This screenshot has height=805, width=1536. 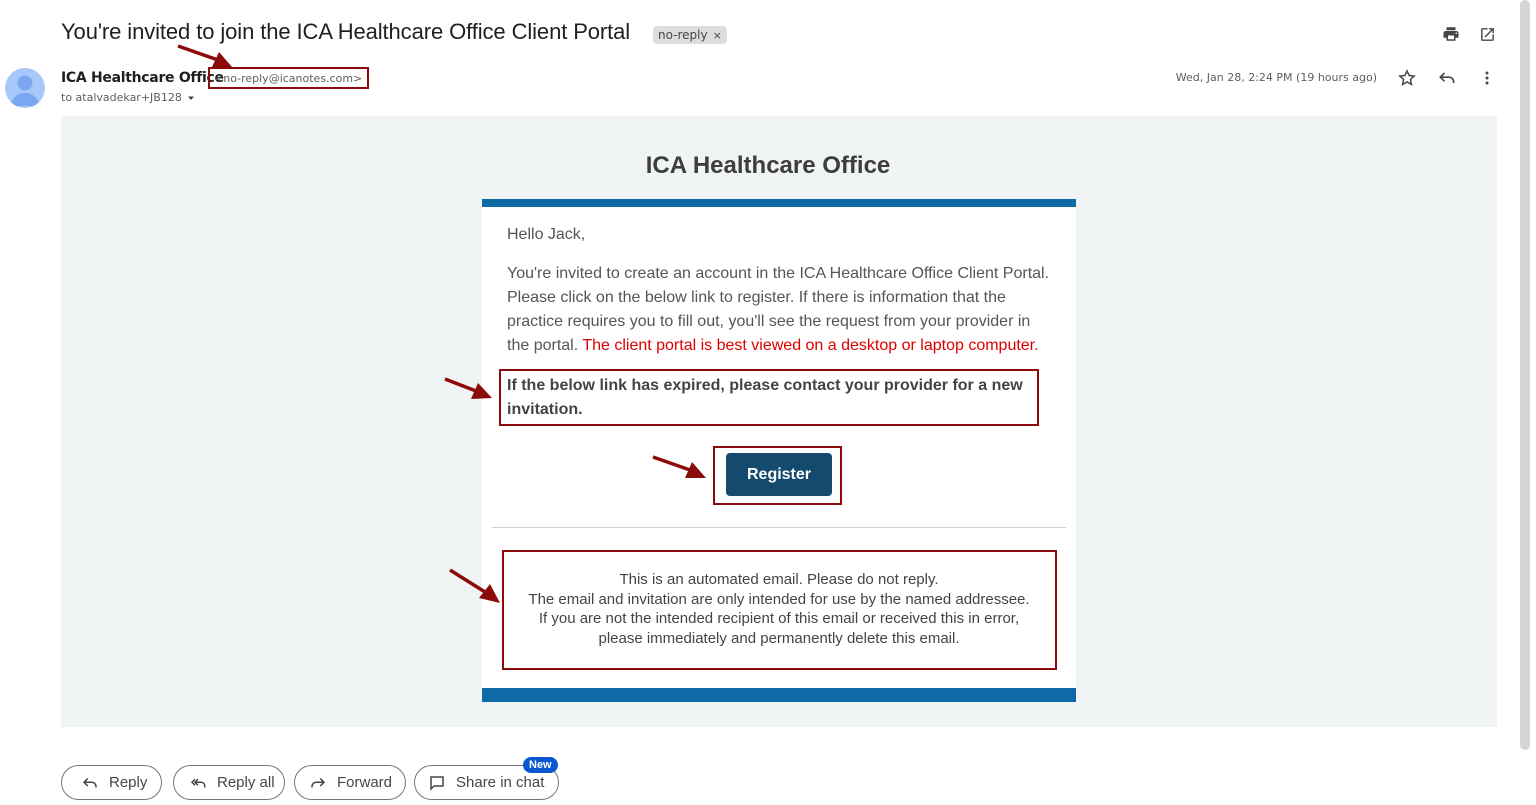 What do you see at coordinates (768, 165) in the screenshot?
I see `organization-title: ICA Healthcare Office` at bounding box center [768, 165].